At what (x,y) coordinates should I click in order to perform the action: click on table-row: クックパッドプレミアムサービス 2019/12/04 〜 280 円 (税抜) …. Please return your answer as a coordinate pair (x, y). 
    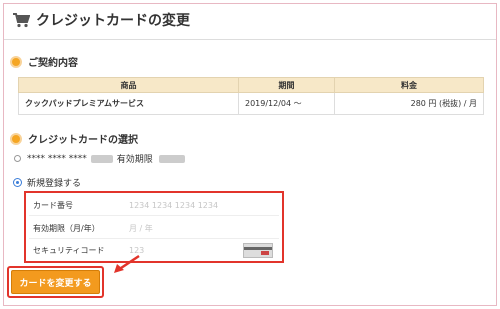
    Looking at the image, I should click on (251, 103).